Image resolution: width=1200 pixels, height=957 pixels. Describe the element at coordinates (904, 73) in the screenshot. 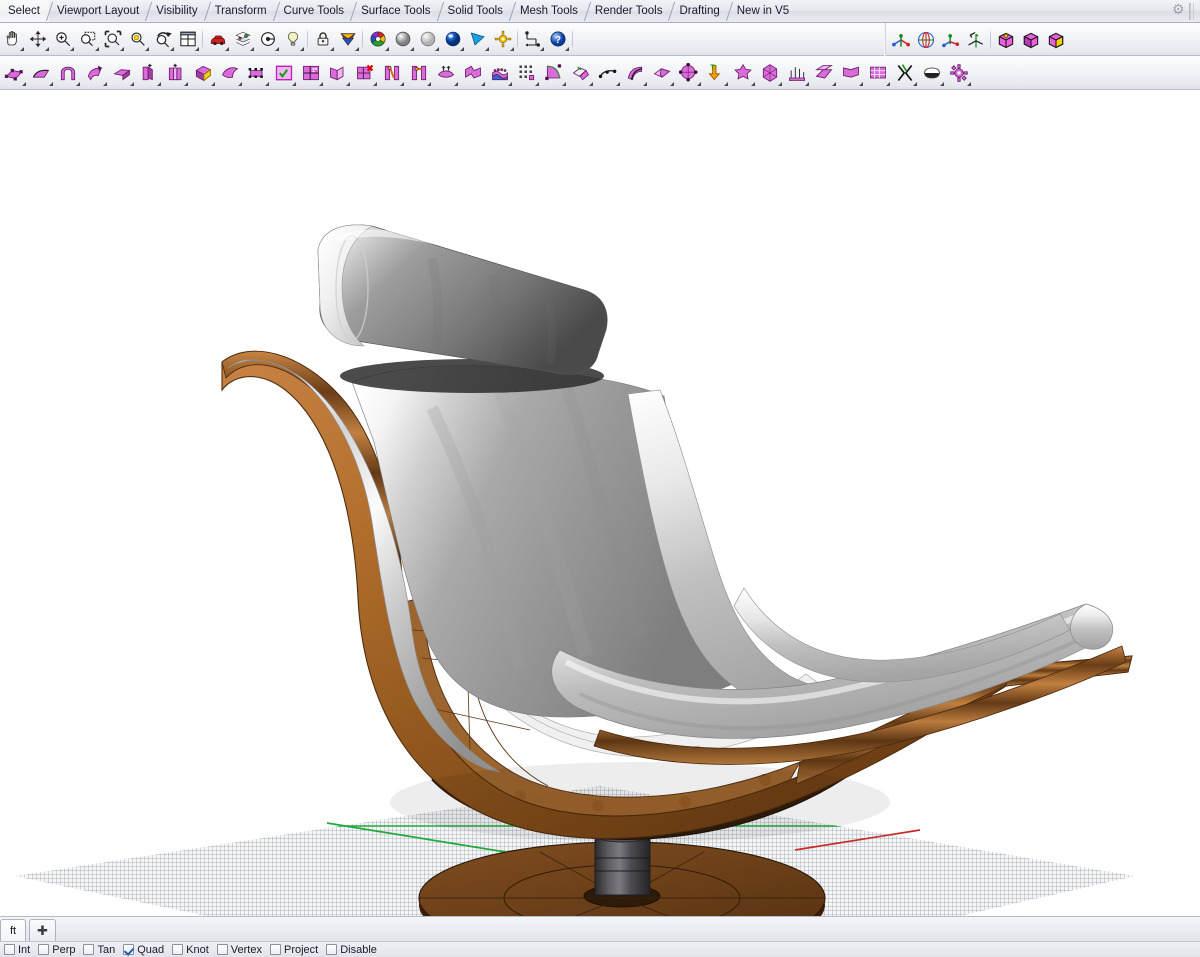

I see `intersect-surface-icon` at that location.